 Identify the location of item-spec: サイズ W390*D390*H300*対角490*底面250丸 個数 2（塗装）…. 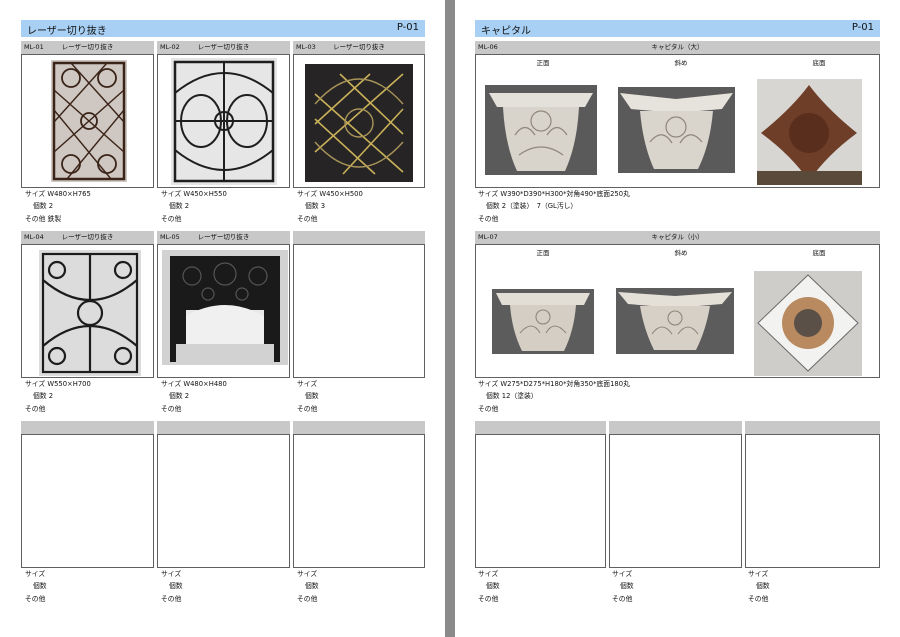
(554, 206).